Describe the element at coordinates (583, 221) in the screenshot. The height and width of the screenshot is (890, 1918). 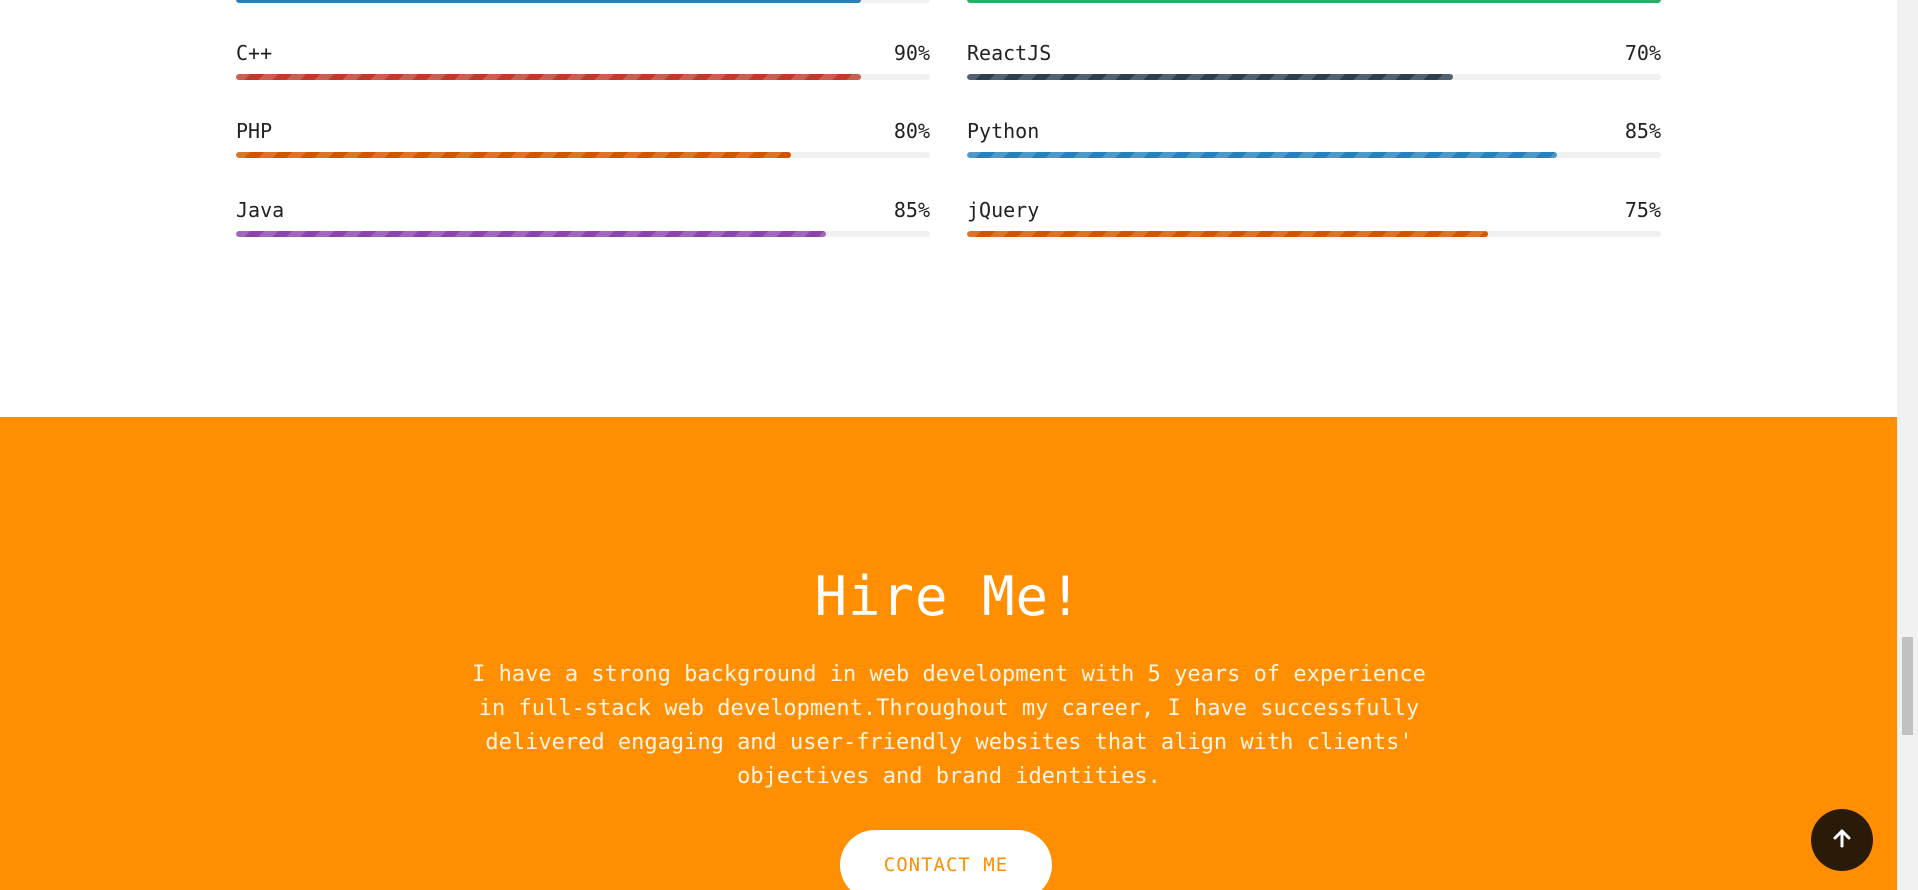
I see `skill-row-java: Java 85%` at that location.